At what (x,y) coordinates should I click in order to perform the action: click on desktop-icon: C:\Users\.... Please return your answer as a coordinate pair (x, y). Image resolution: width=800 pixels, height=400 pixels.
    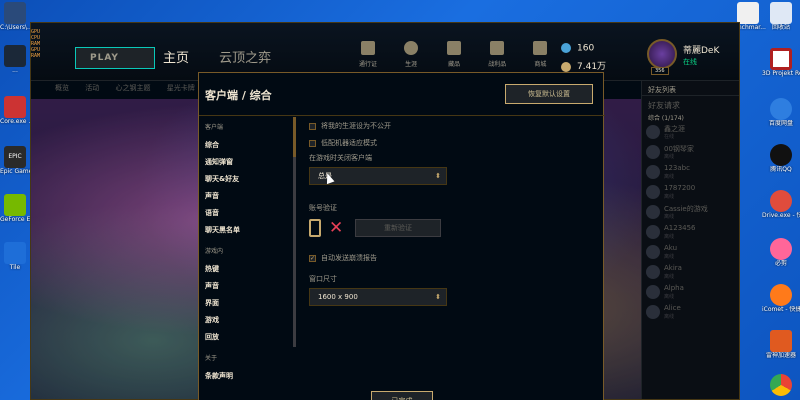
    Looking at the image, I should click on (15, 16).